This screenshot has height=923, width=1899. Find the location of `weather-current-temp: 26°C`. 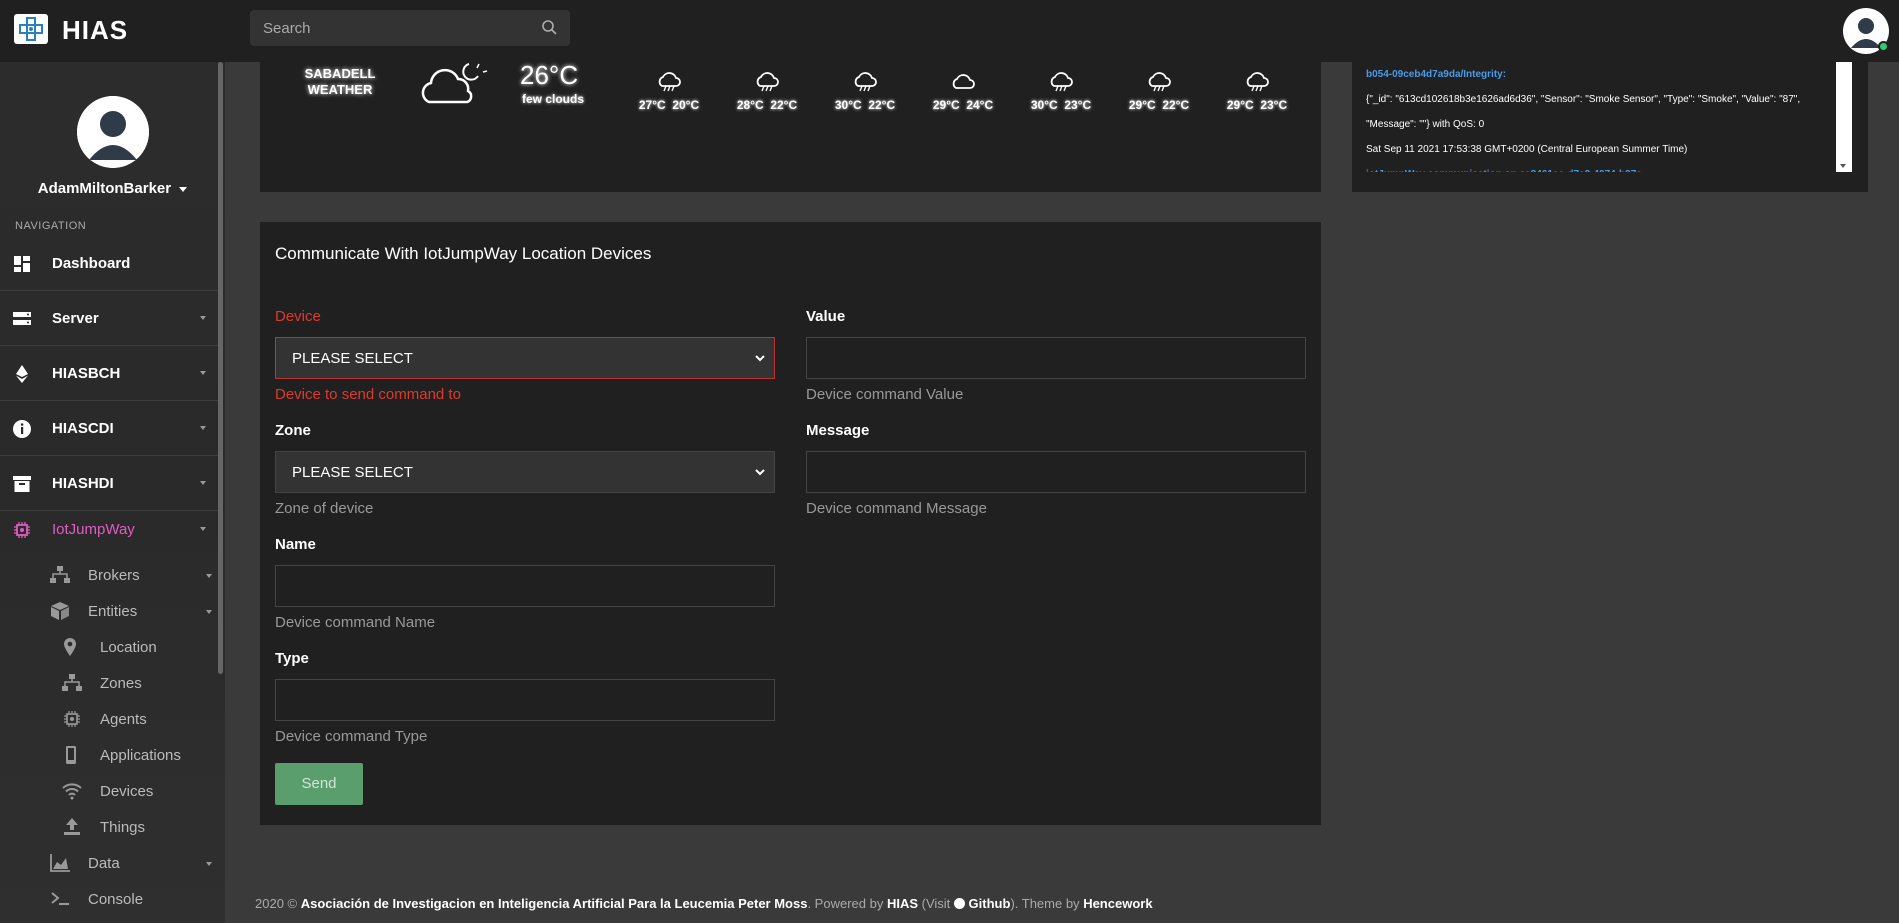

weather-current-temp: 26°C is located at coordinates (549, 75).